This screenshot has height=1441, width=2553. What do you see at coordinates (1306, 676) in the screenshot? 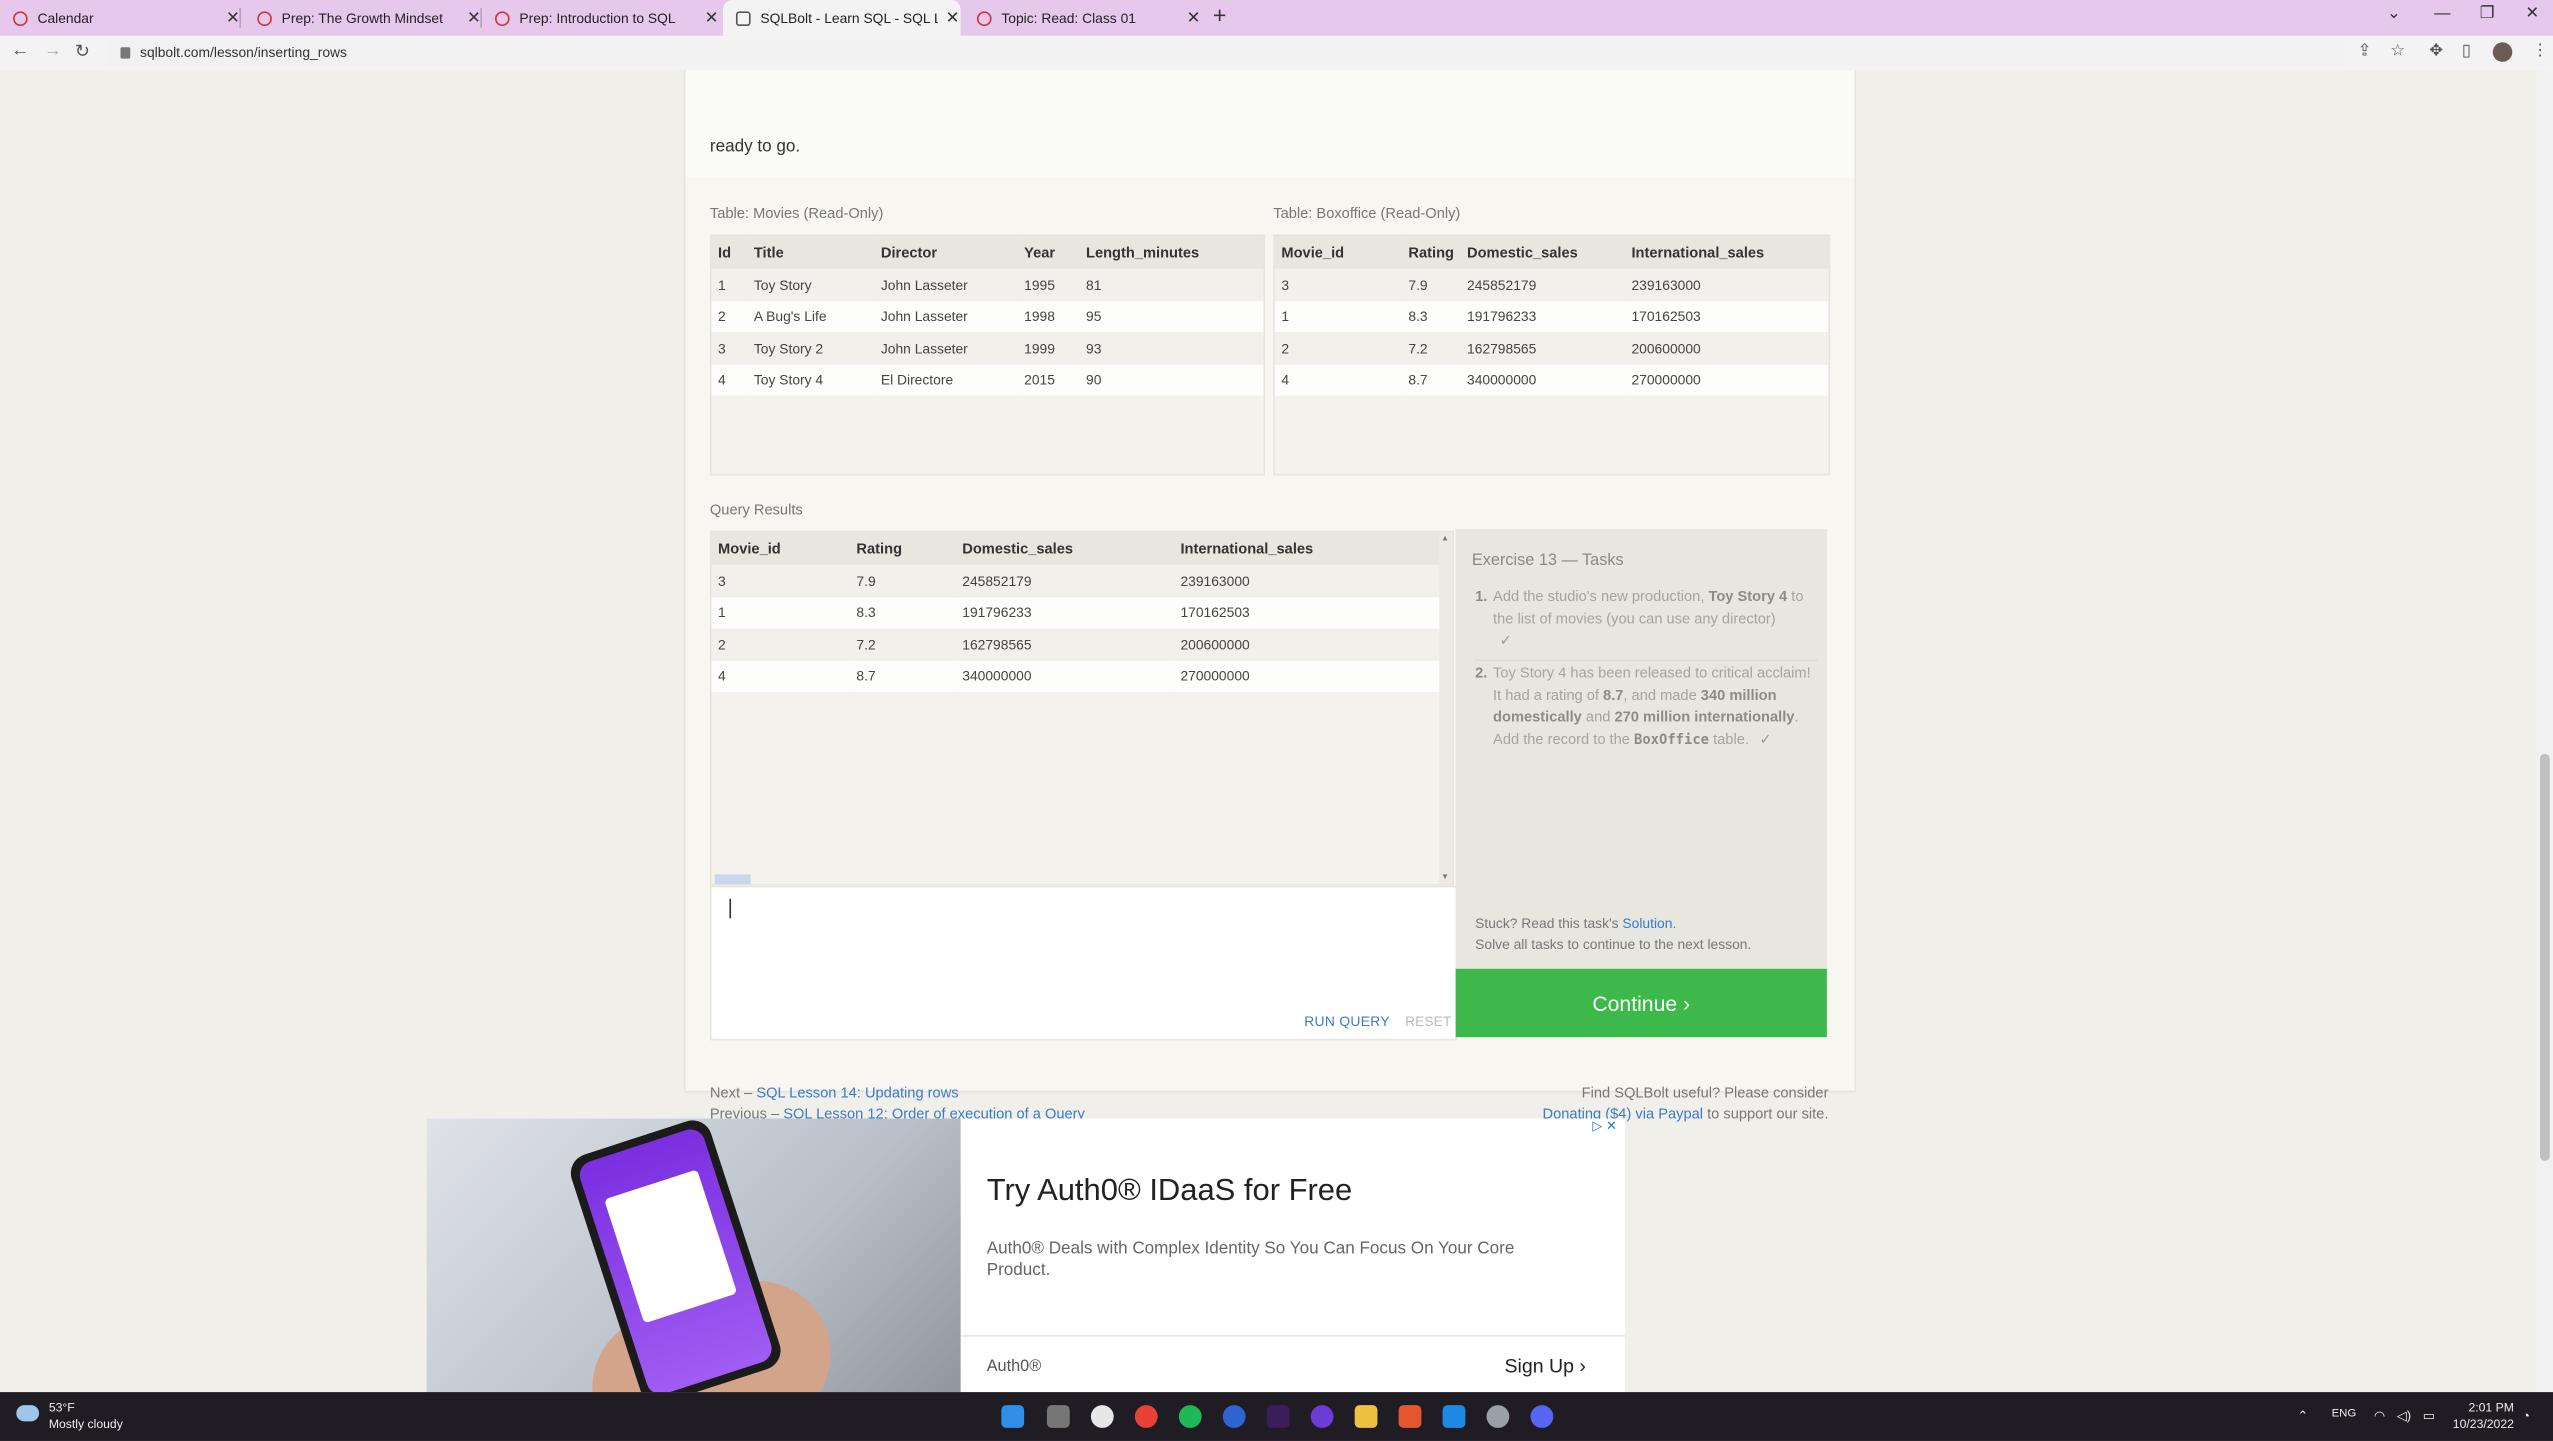
I see `table-cell: 270000000` at bounding box center [1306, 676].